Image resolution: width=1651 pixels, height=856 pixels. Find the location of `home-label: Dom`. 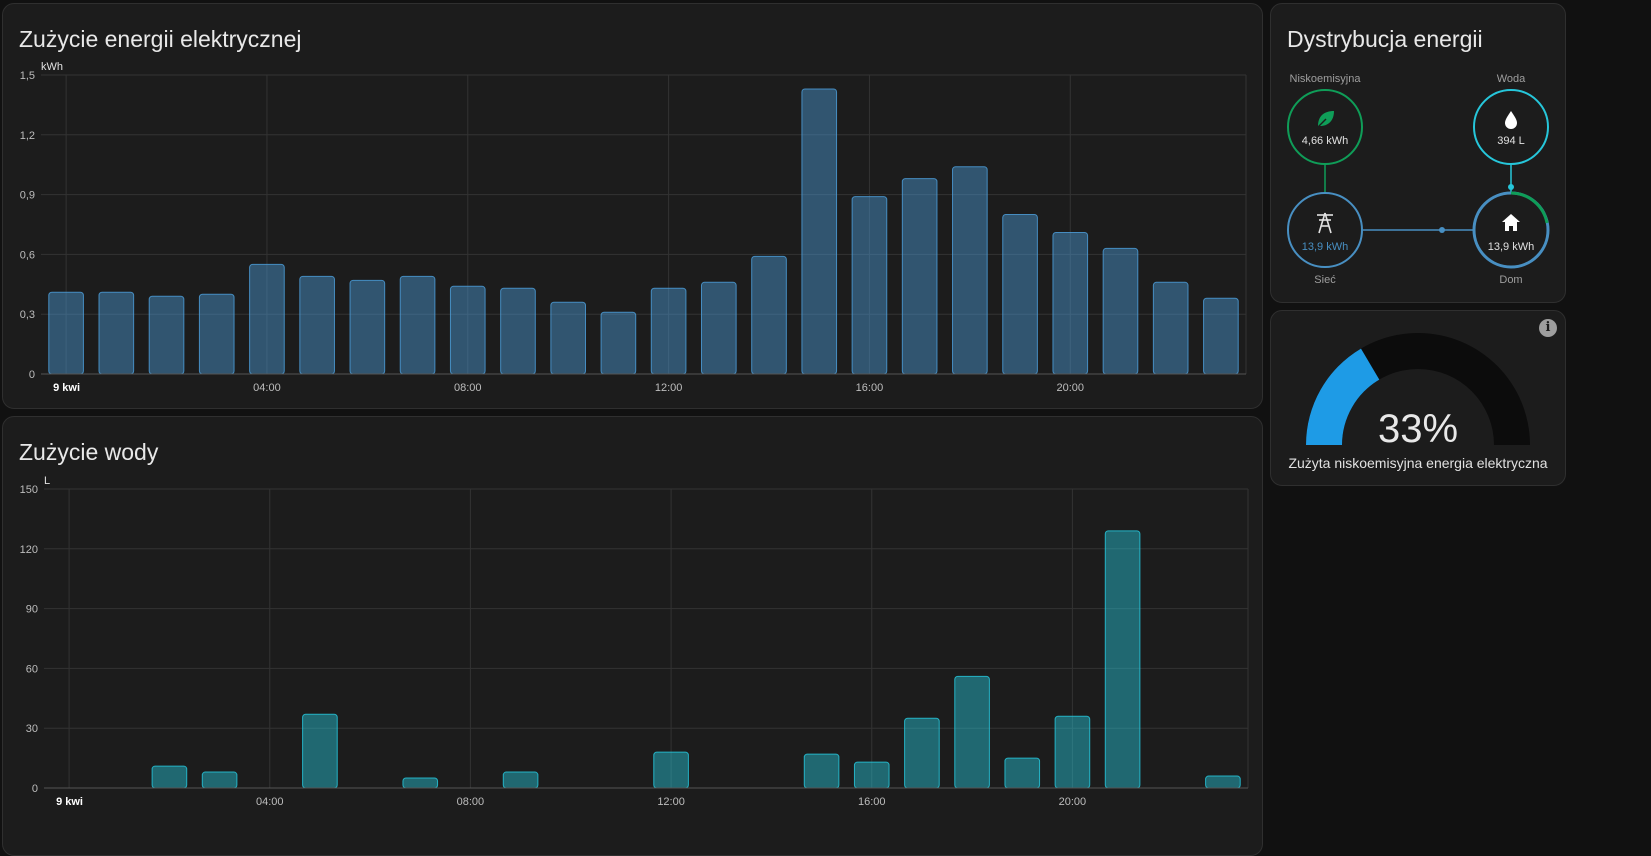

home-label: Dom is located at coordinates (1510, 280).